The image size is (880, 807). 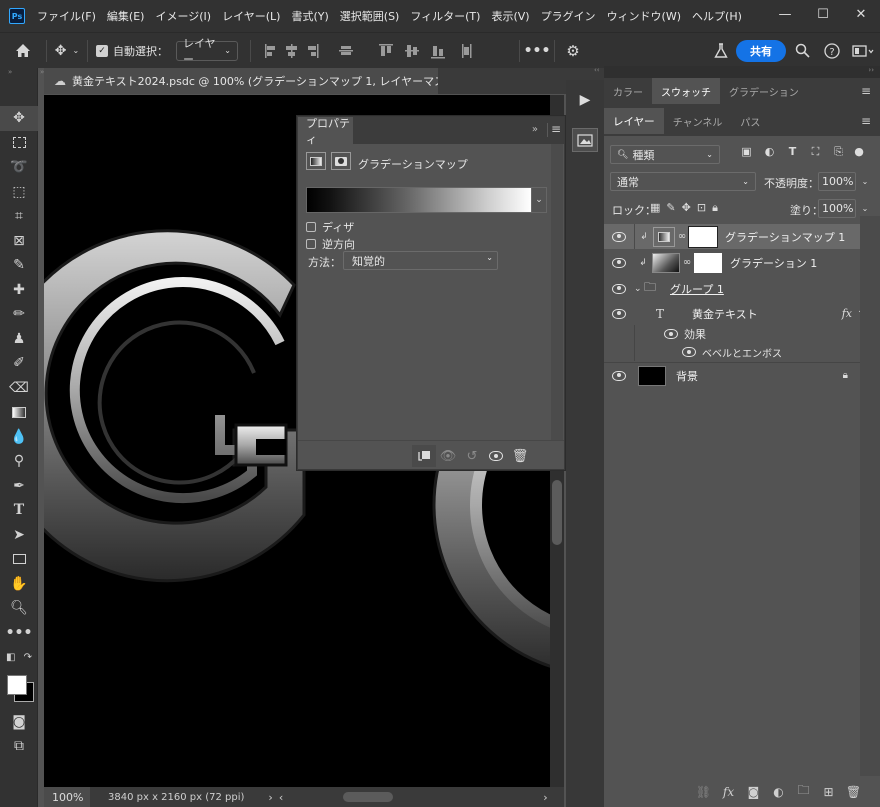 What do you see at coordinates (341, 161) in the screenshot?
I see `layer-mask-icon` at bounding box center [341, 161].